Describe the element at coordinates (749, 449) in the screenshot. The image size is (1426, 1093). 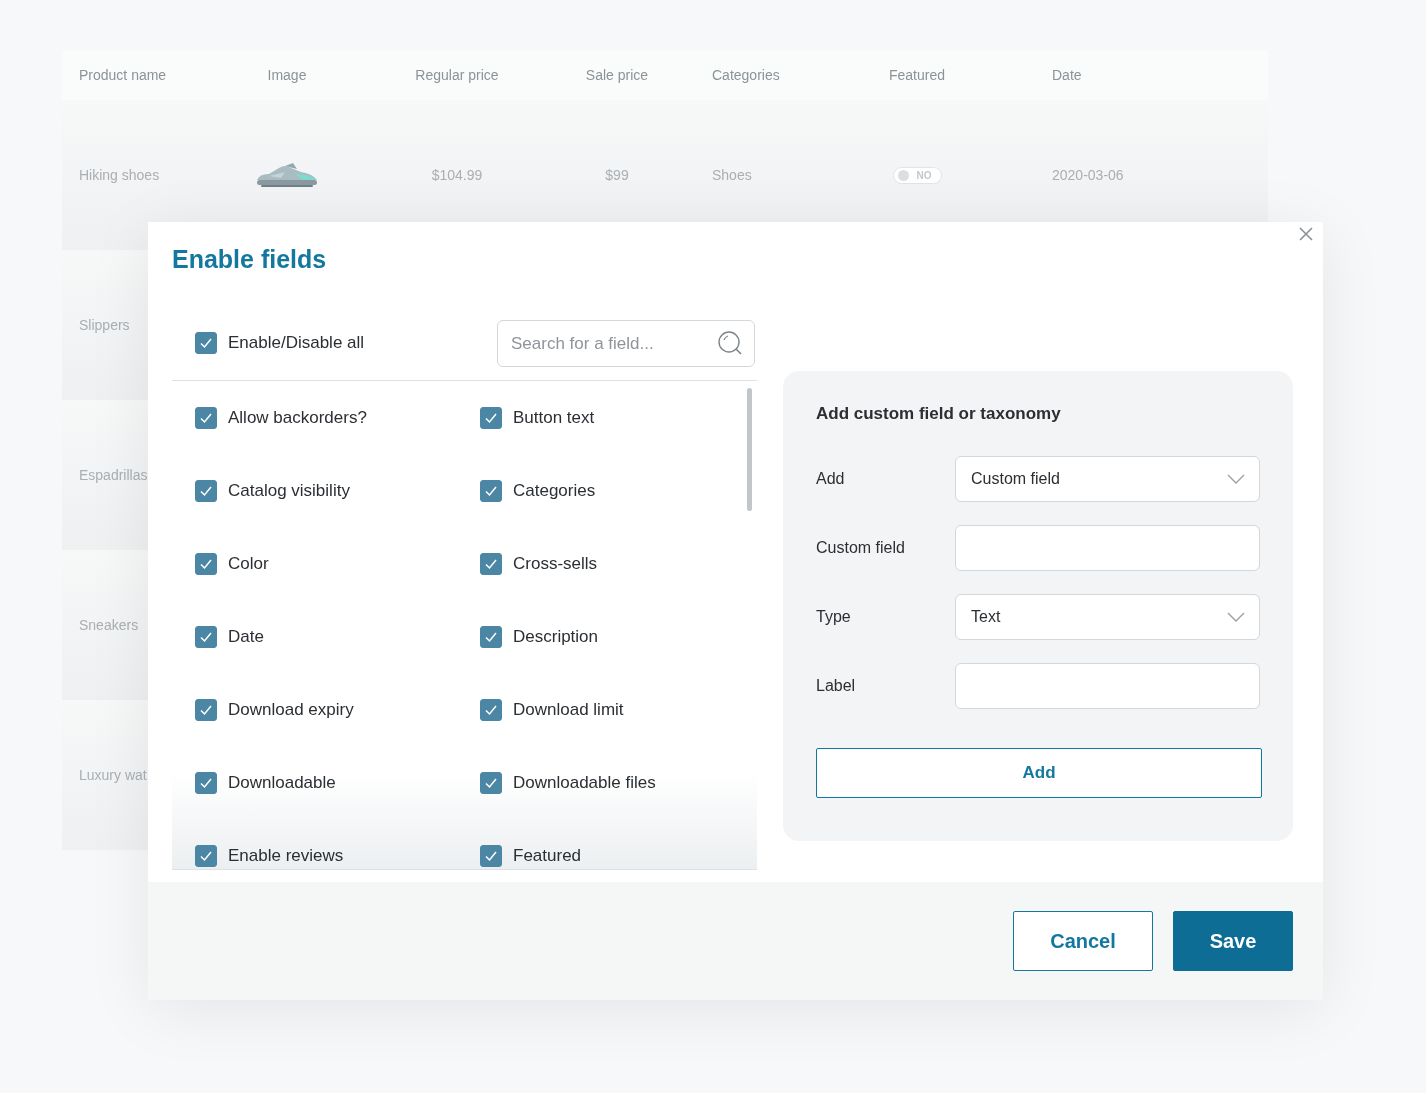
I see `scrollbar-thumb` at that location.